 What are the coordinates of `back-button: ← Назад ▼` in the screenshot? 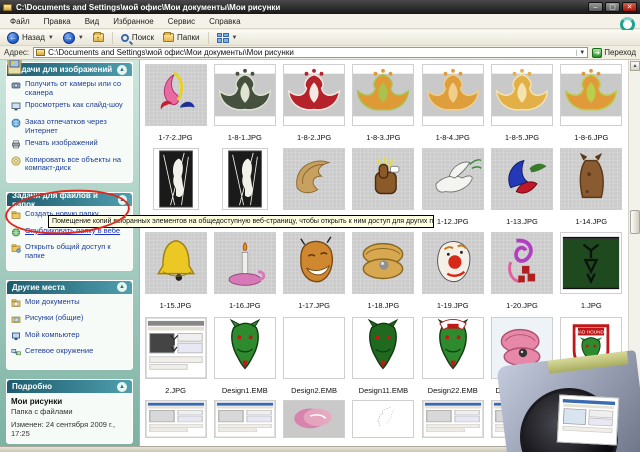 It's located at (30, 38).